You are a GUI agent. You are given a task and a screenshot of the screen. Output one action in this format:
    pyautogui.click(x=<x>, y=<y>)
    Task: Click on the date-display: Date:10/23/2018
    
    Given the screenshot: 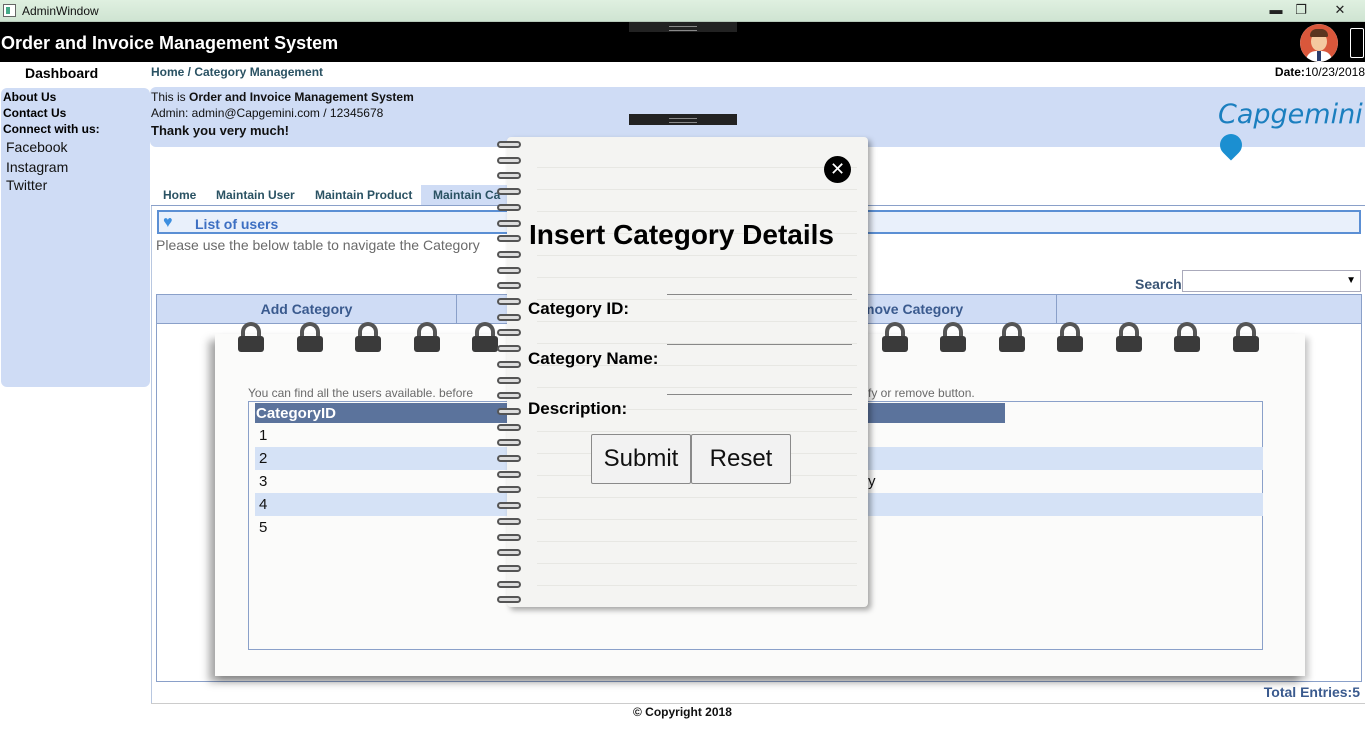 What is the action you would take?
    pyautogui.click(x=1320, y=72)
    